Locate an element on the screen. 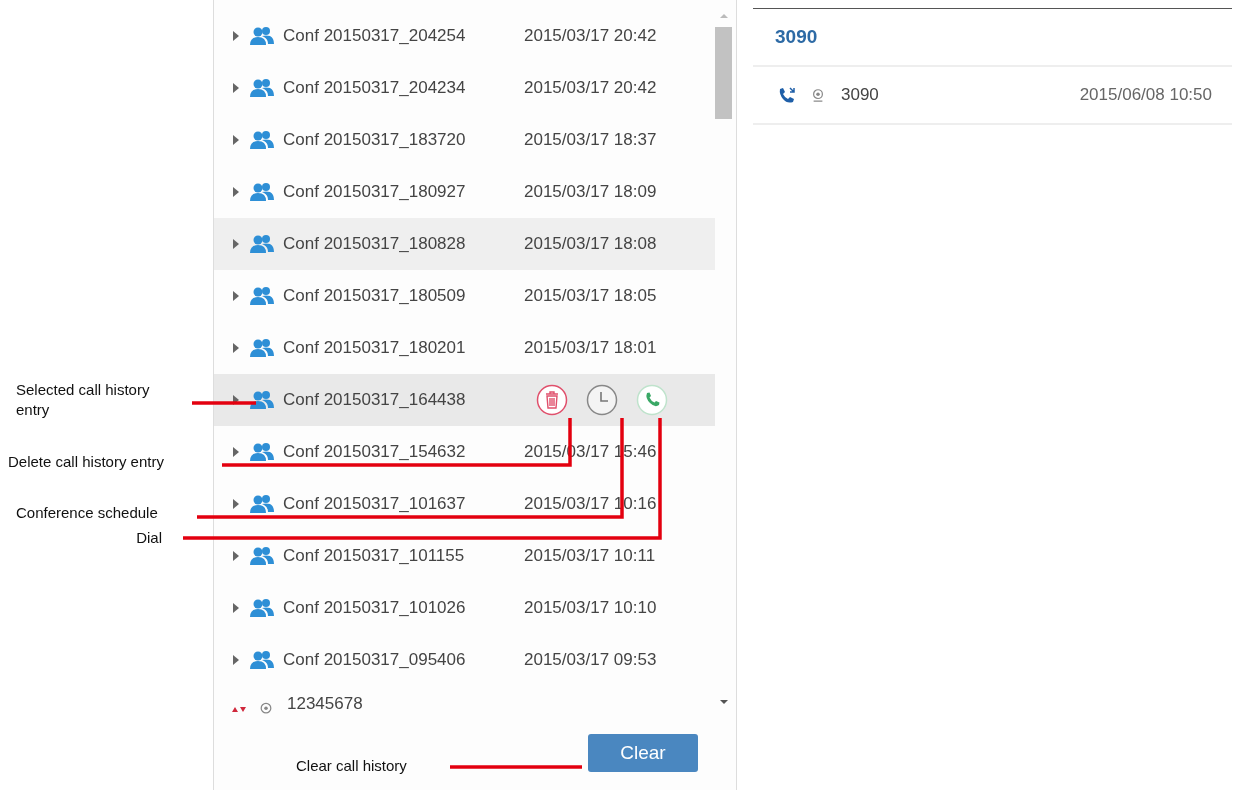  entry-name: Conf 20150317_180828 is located at coordinates (375, 244).